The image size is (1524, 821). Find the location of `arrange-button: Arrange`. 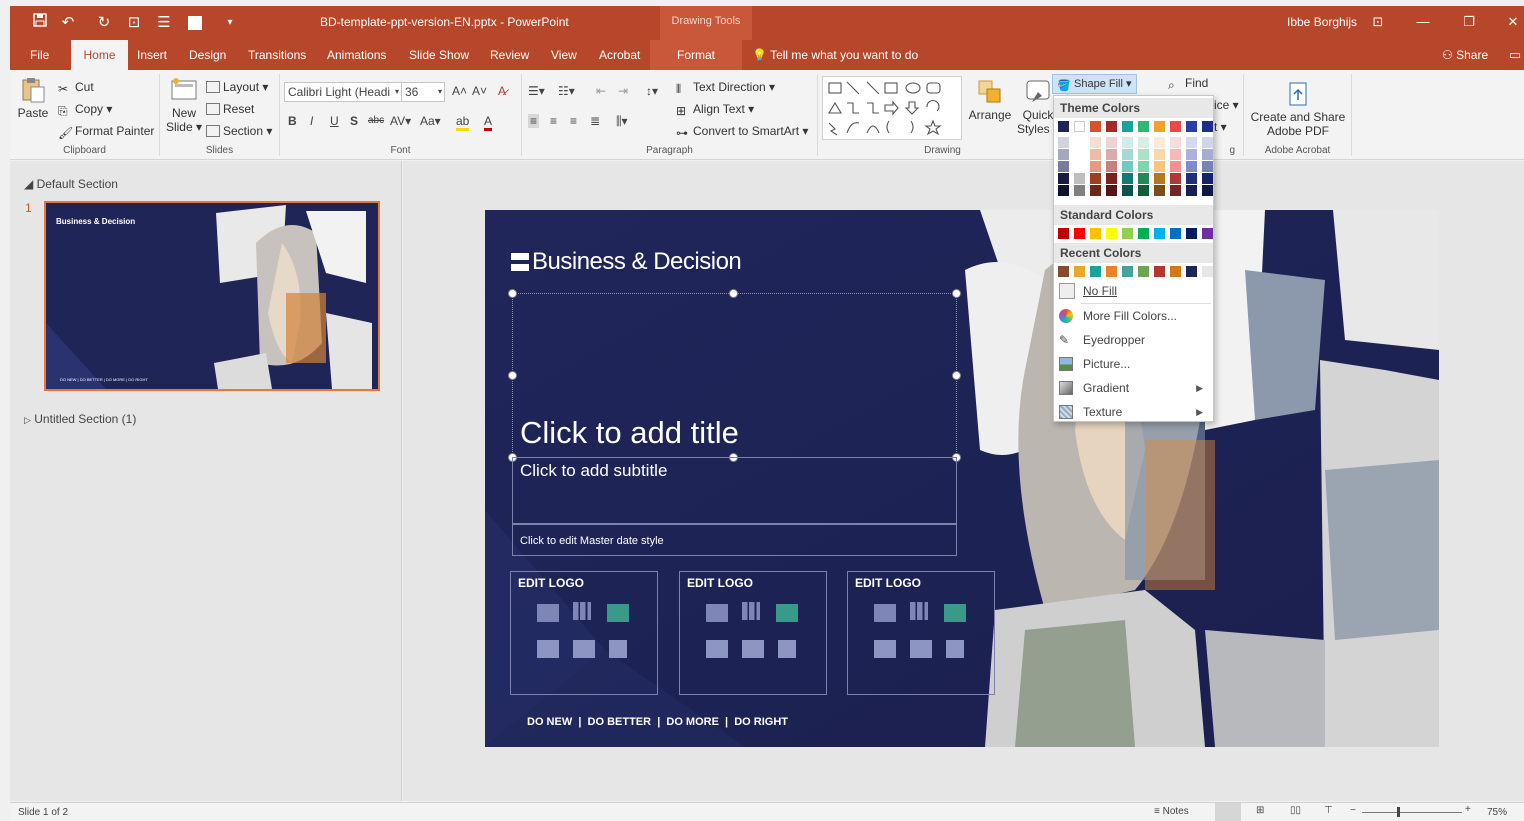

arrange-button: Arrange is located at coordinates (990, 100).